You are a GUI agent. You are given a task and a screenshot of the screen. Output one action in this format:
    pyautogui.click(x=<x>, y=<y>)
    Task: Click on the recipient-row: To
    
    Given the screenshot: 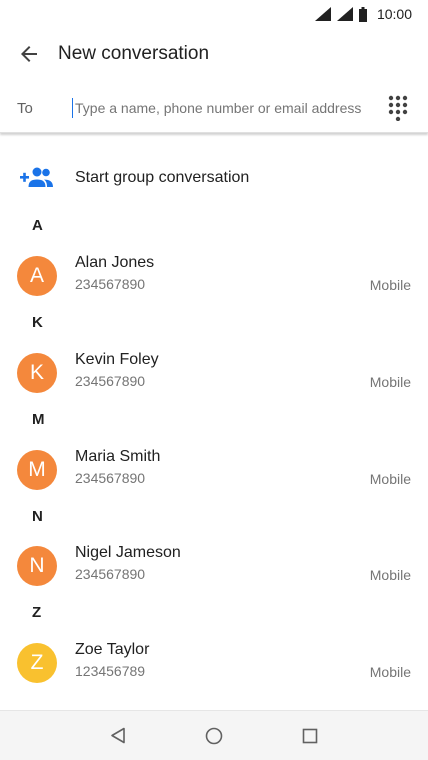 What is the action you would take?
    pyautogui.click(x=214, y=108)
    